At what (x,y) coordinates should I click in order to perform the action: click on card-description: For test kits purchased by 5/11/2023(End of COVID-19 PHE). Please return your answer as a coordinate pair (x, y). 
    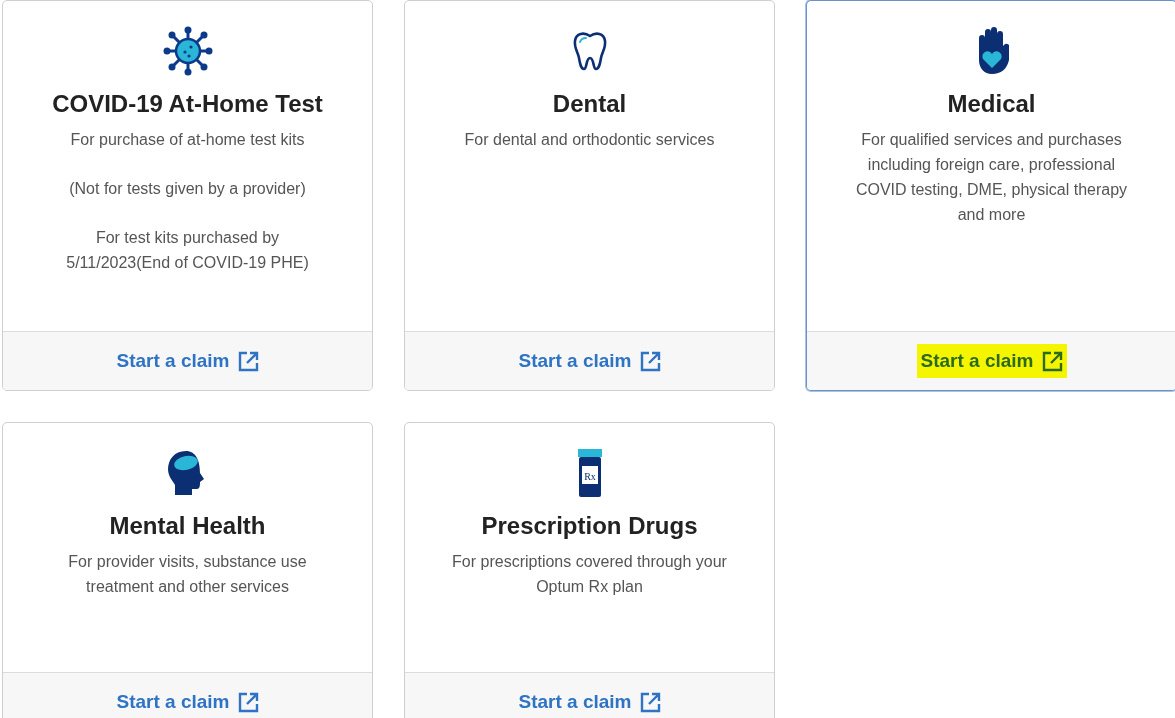
    Looking at the image, I should click on (187, 250).